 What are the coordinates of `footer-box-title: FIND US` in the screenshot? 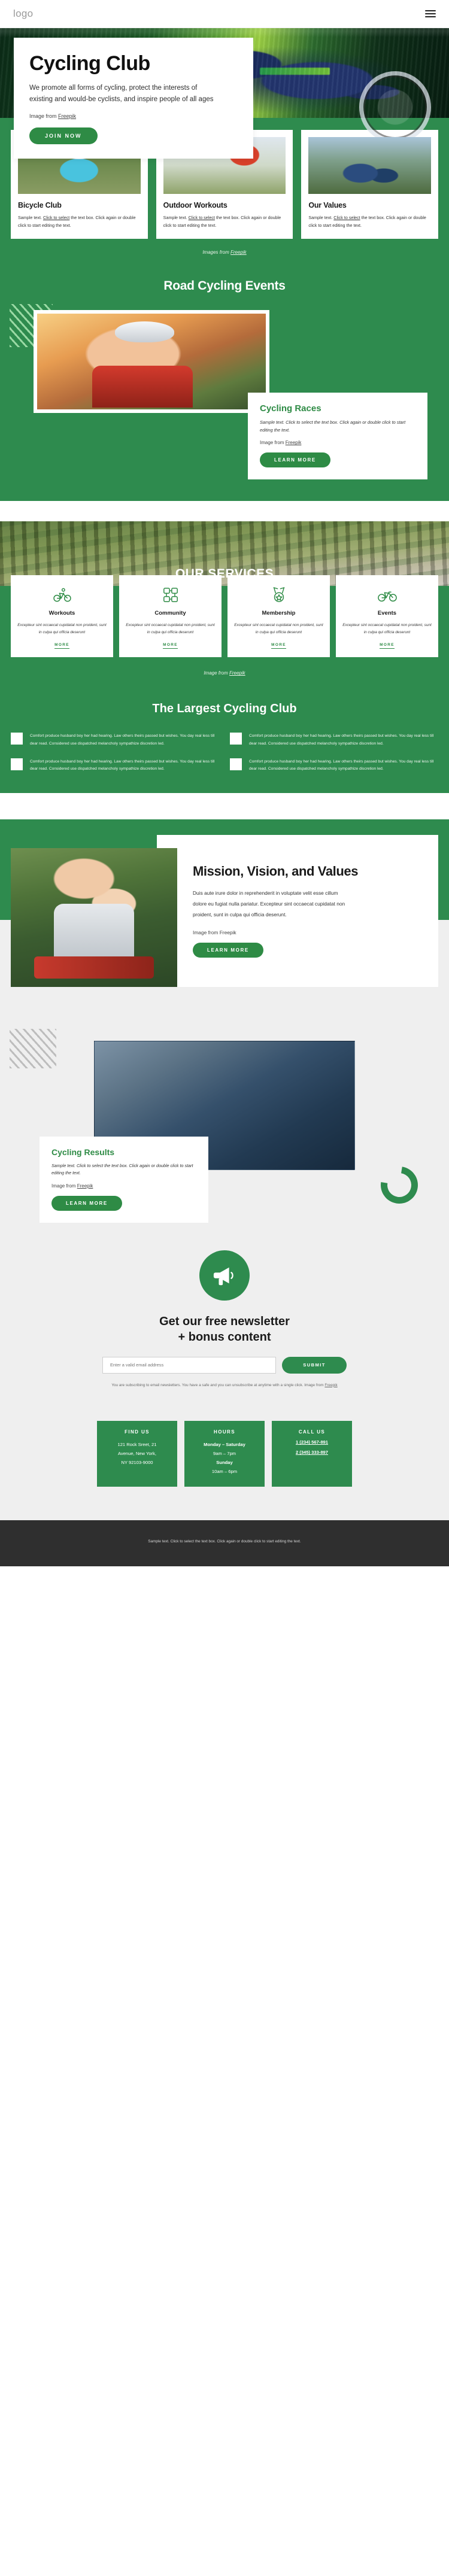 It's located at (137, 1432).